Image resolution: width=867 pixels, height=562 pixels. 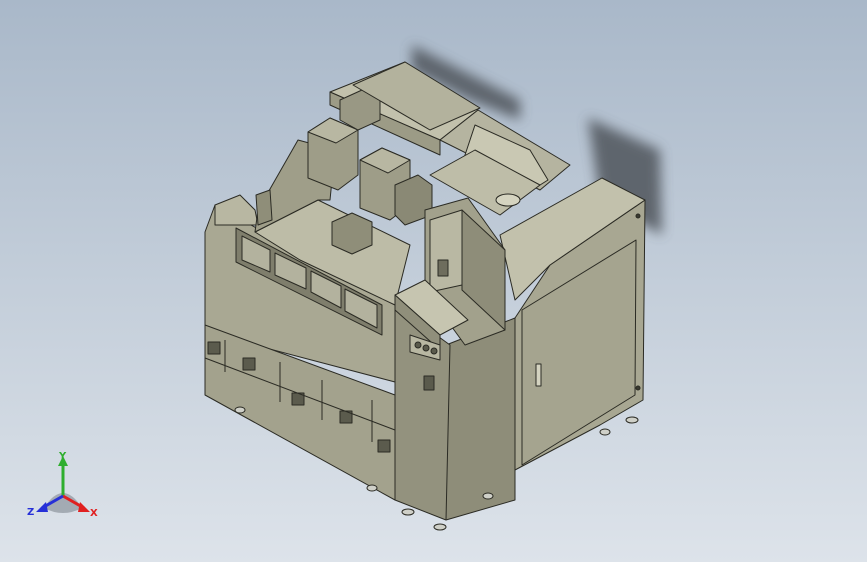 What do you see at coordinates (480, 419) in the screenshot?
I see `right-cabinet-front` at bounding box center [480, 419].